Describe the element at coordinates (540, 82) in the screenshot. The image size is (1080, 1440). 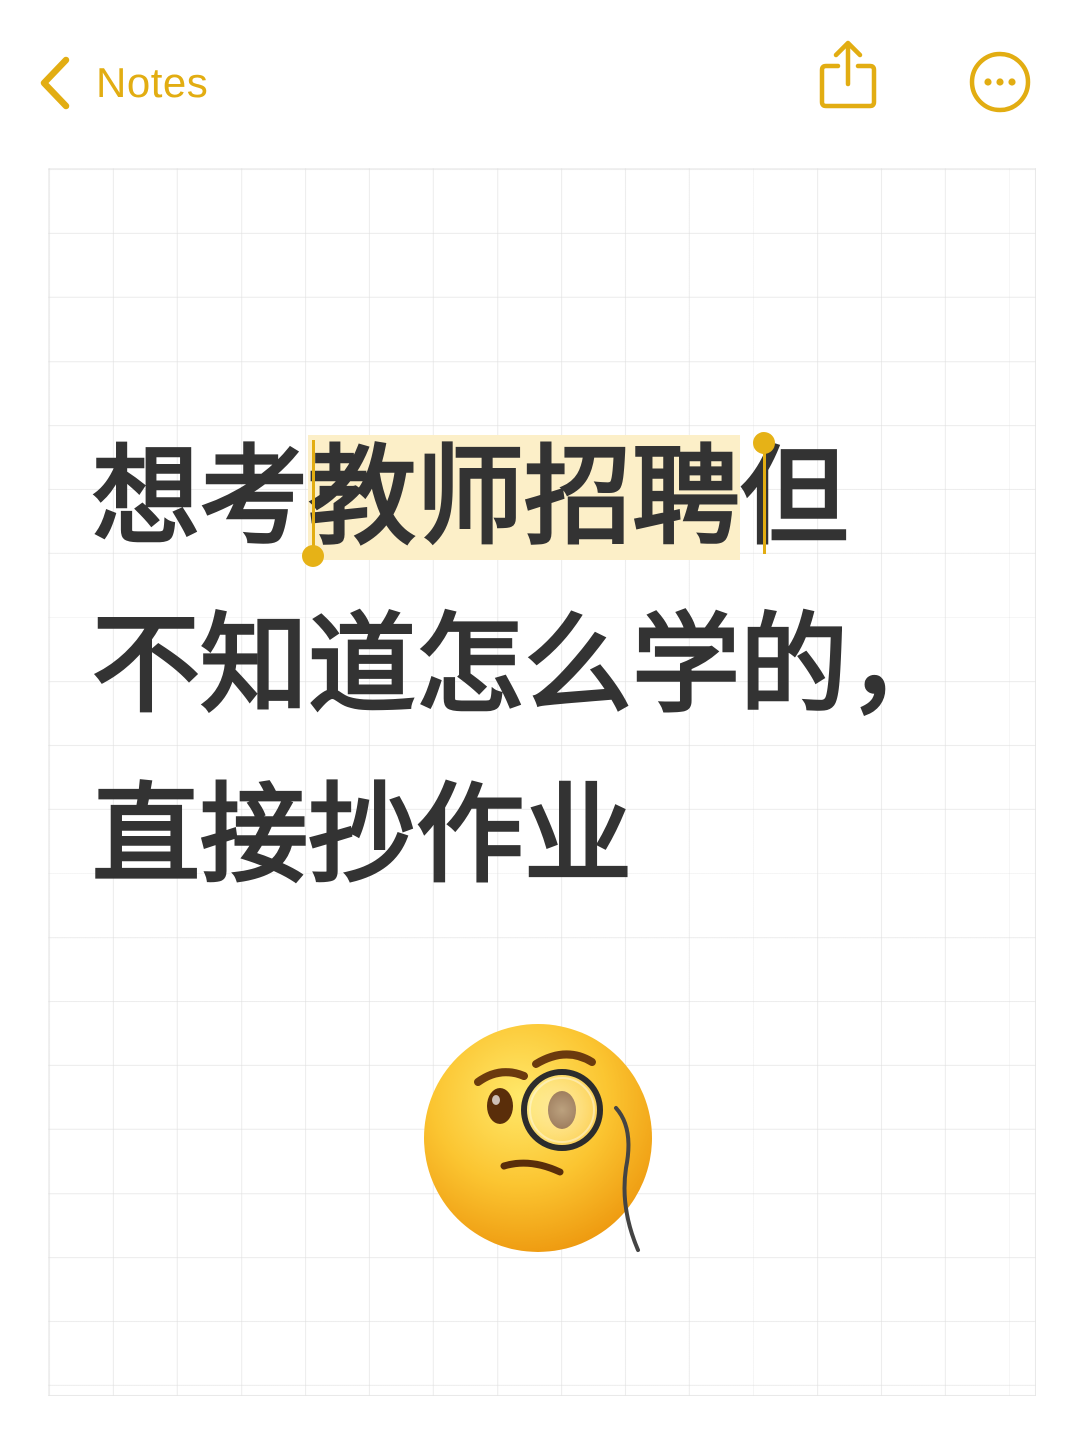
I see `navigation-bar: Notes` at that location.